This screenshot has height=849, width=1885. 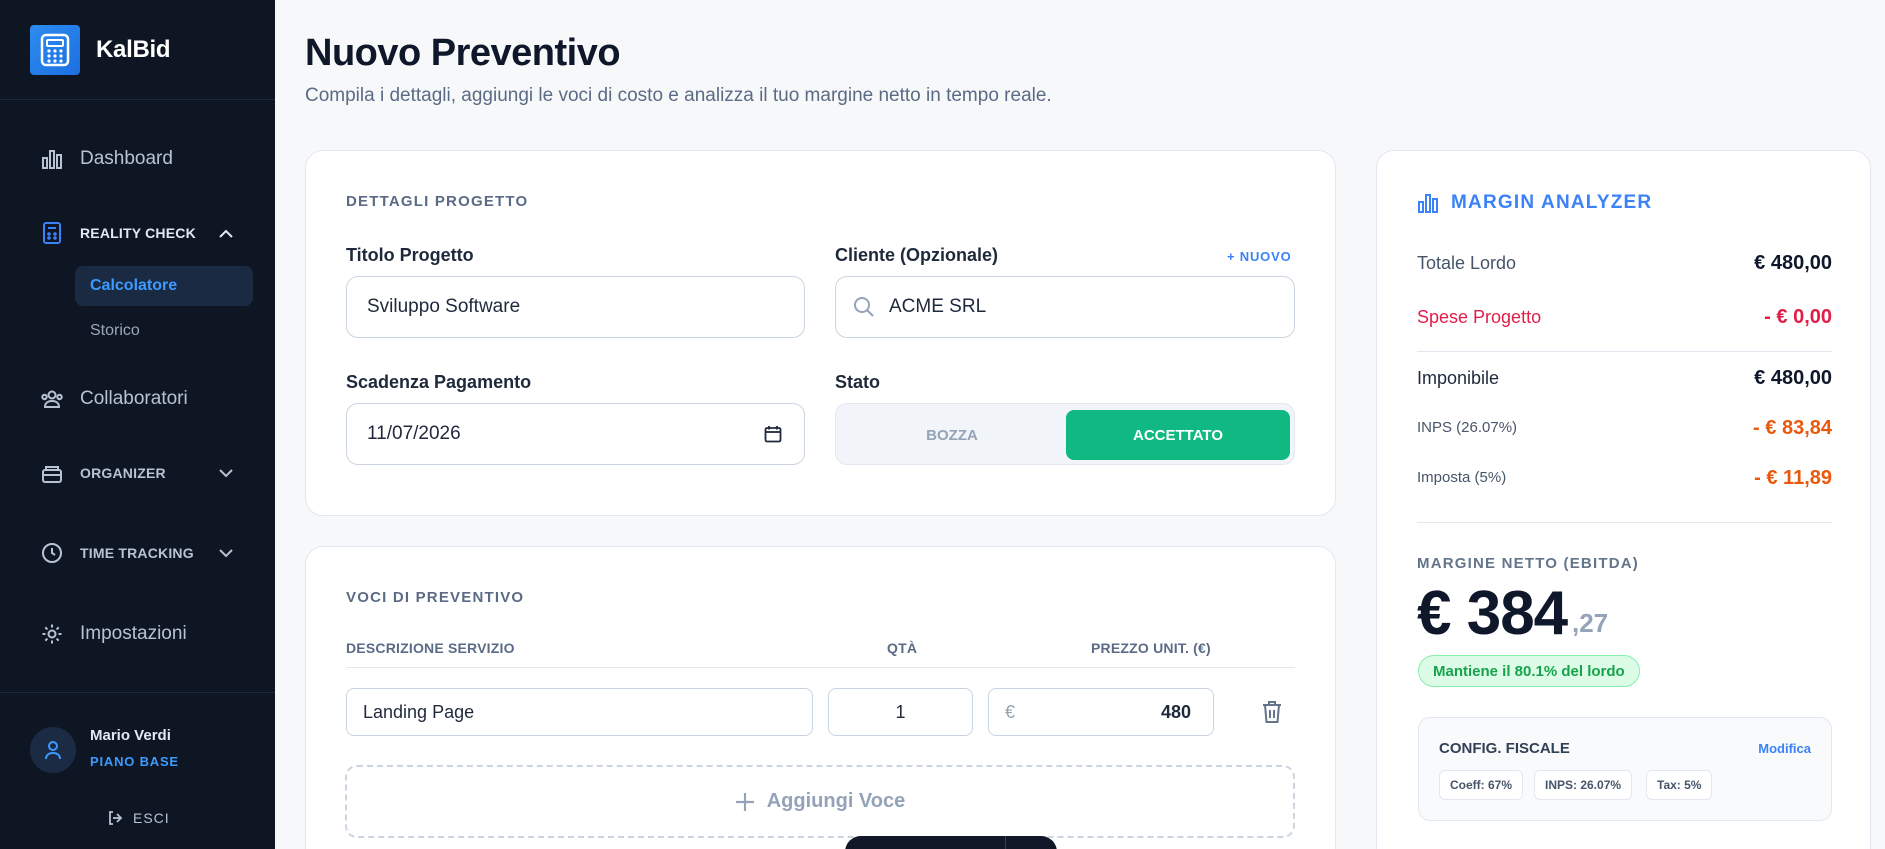 What do you see at coordinates (55, 49) in the screenshot?
I see `calculator-logo-icon` at bounding box center [55, 49].